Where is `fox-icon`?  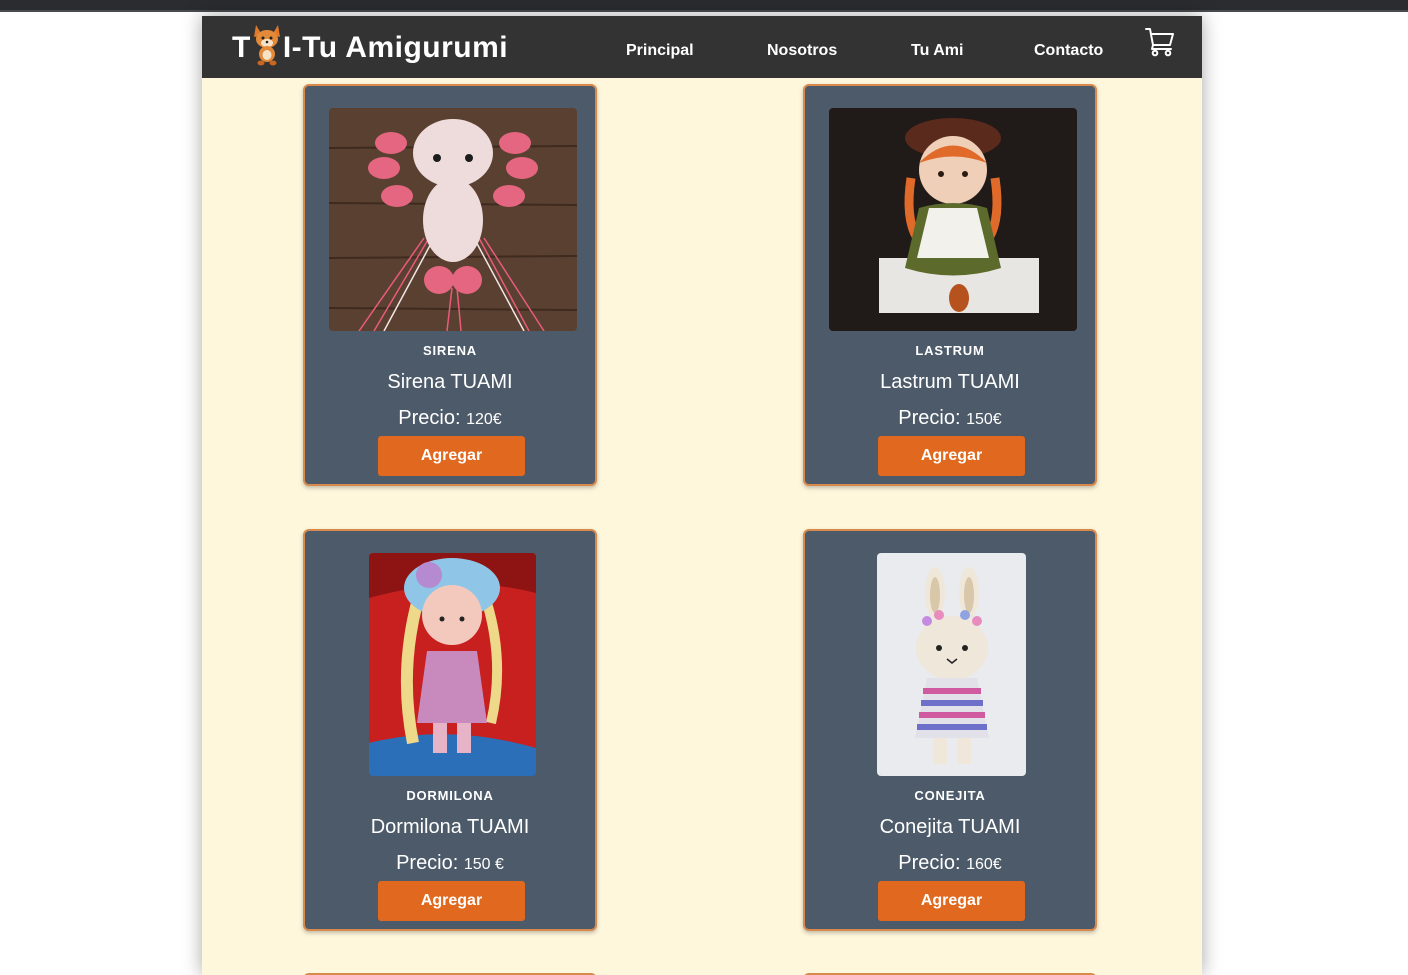
fox-icon is located at coordinates (267, 44).